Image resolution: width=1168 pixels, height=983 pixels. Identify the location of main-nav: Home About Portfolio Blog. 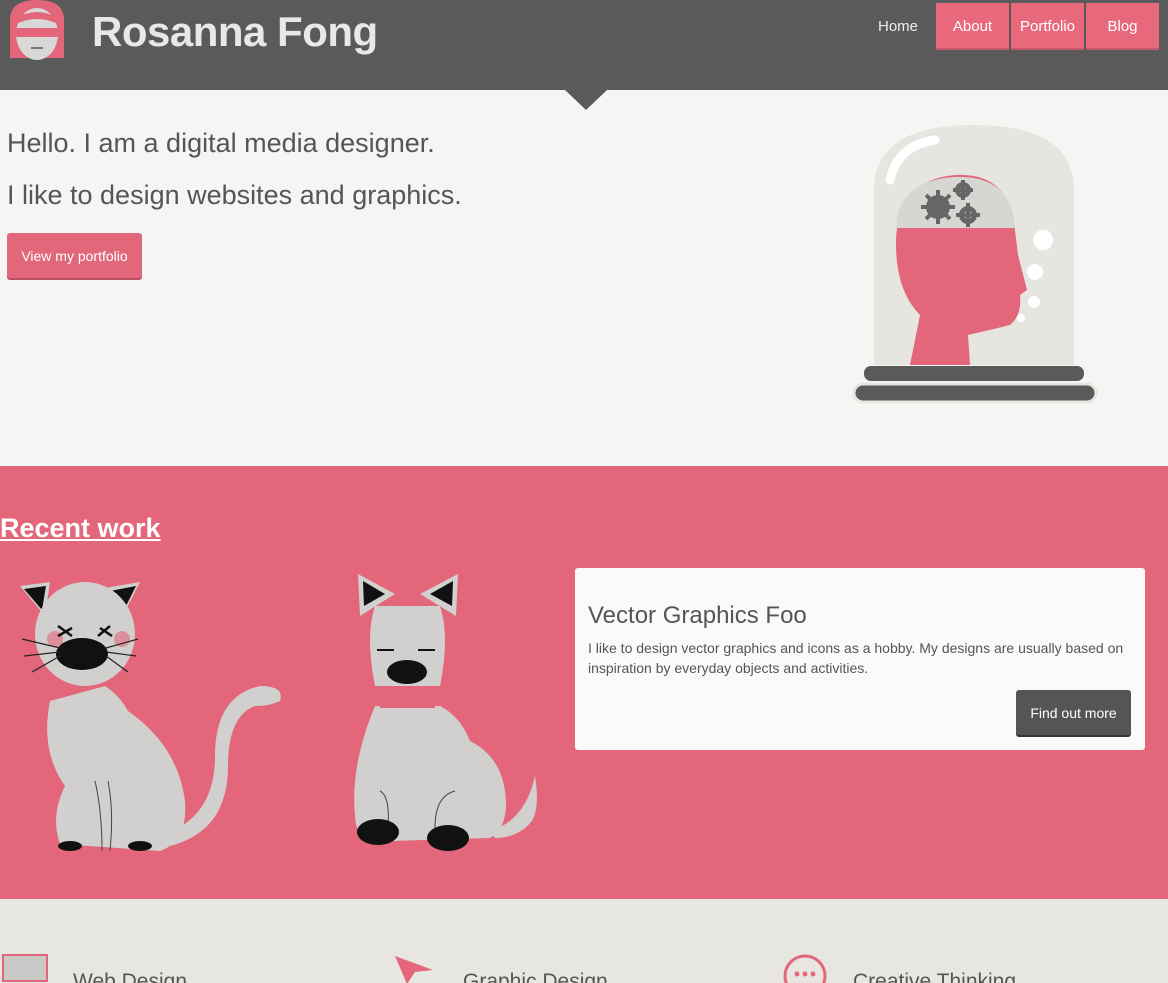
(1010, 26).